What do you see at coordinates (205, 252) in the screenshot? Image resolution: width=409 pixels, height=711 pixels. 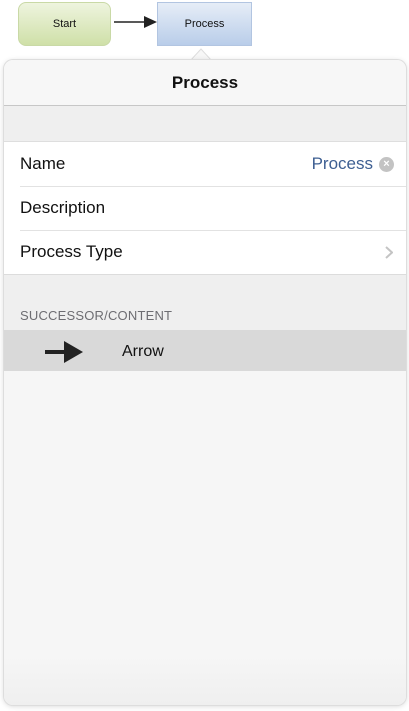 I see `process-type-row: Process Type` at bounding box center [205, 252].